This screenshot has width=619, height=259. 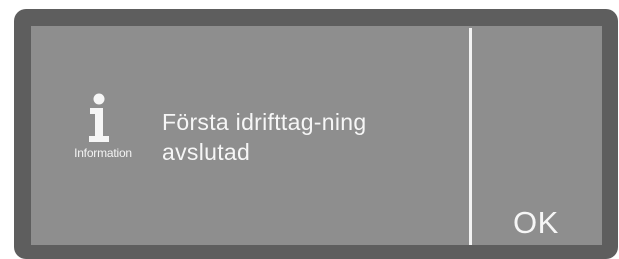 What do you see at coordinates (307, 137) in the screenshot?
I see `message-text: Första idrifttag-ning avslutad` at bounding box center [307, 137].